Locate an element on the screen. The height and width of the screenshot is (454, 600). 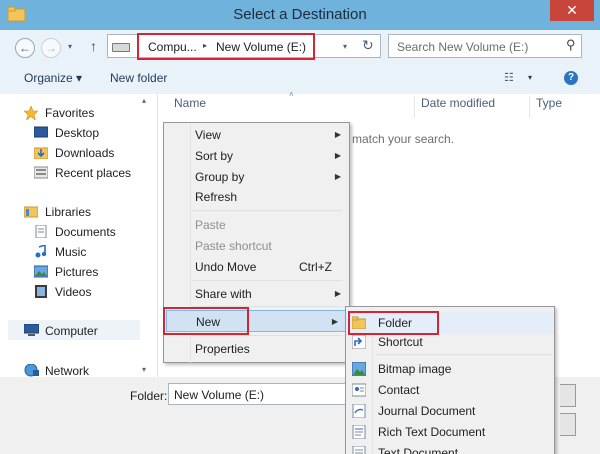
downloads-icon is located at coordinates (41, 153).